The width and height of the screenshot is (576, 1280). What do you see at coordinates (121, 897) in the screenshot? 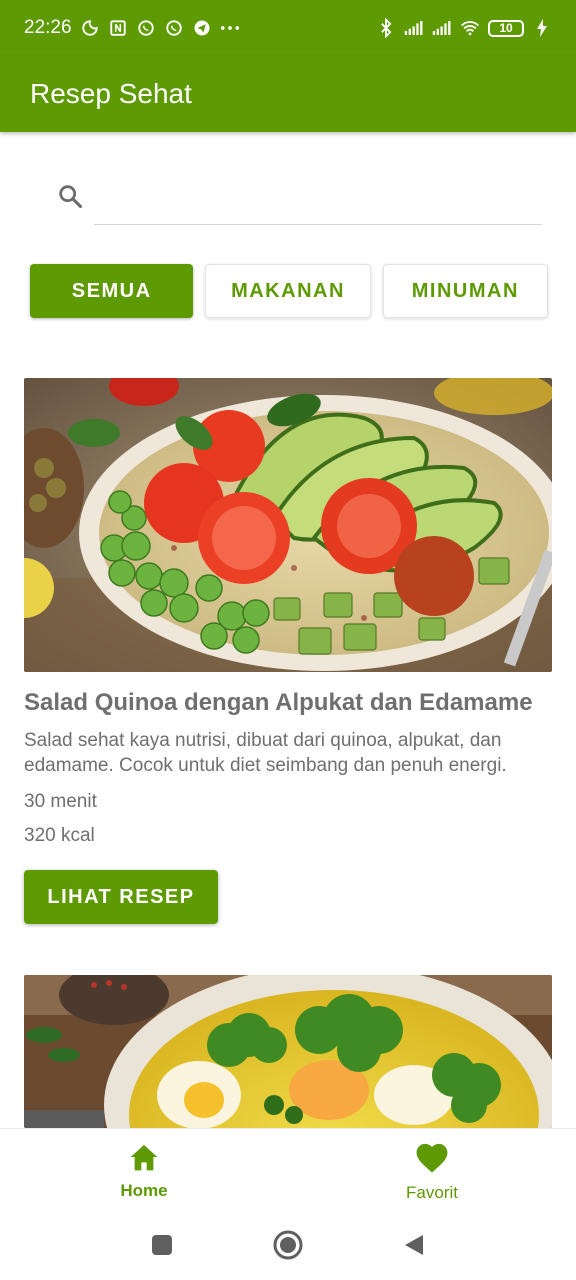
I see `view-recipe-button: LIHAT RESEP` at bounding box center [121, 897].